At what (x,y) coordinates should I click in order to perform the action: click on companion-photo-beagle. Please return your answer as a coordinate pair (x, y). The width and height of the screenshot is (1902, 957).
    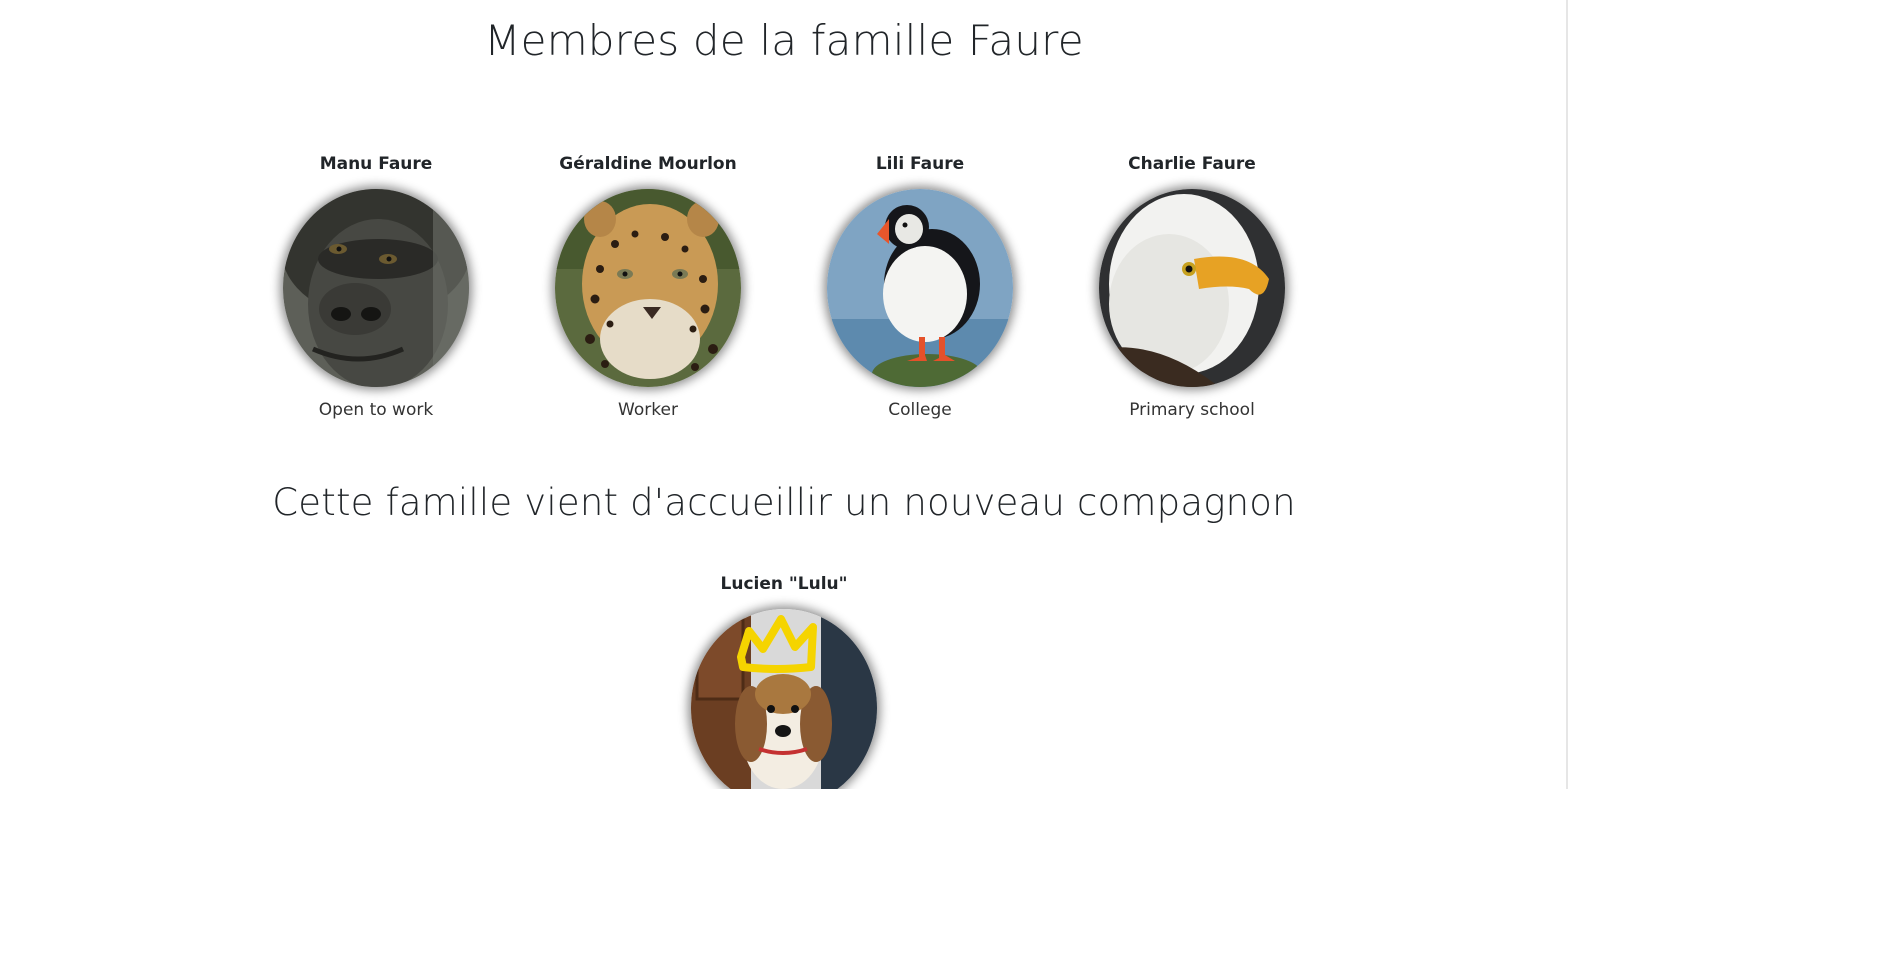
    Looking at the image, I should click on (784, 699).